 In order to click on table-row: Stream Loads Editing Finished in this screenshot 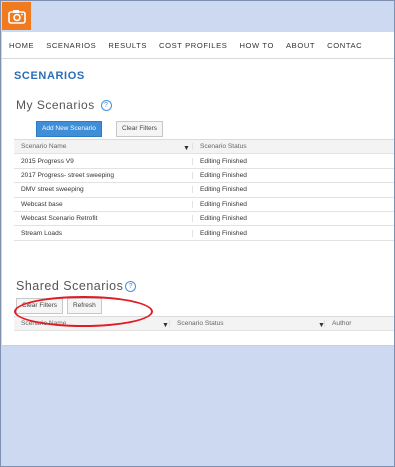, I will do `click(204, 233)`.